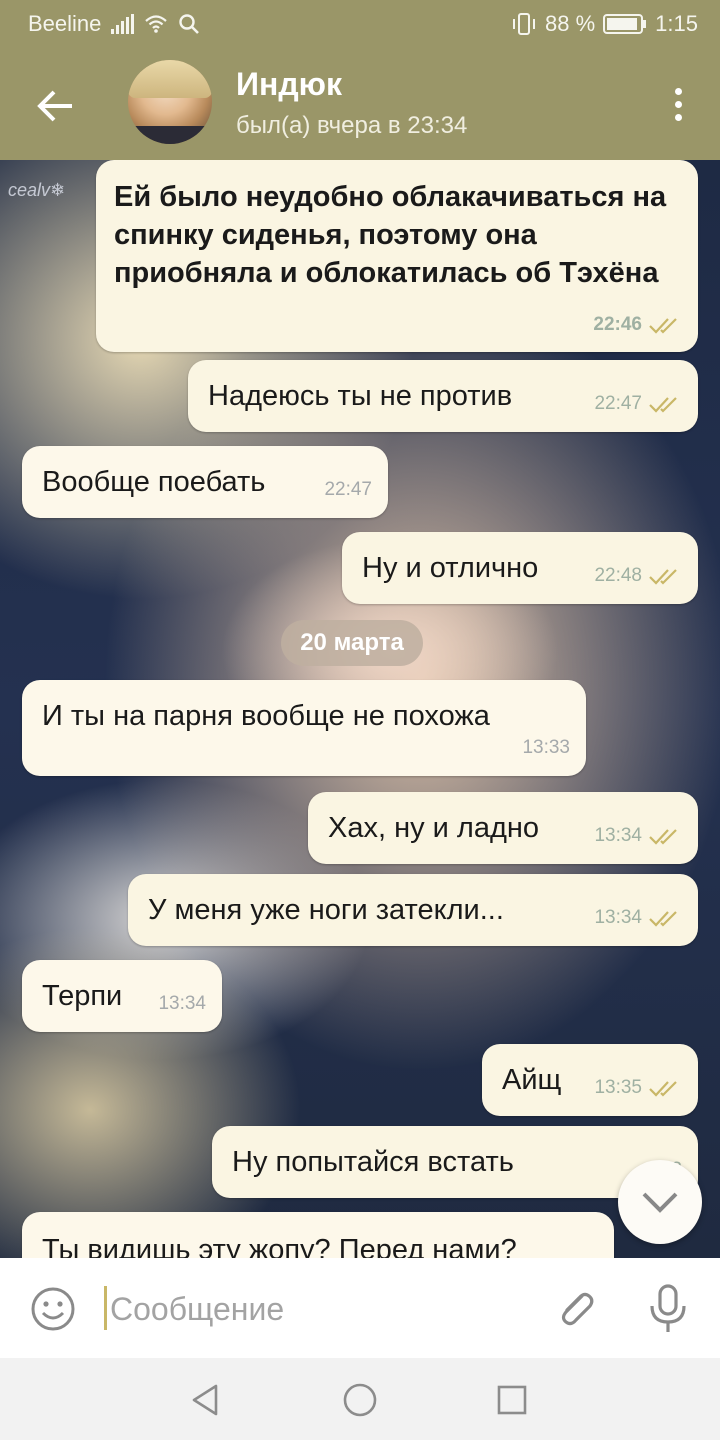 The height and width of the screenshot is (1440, 720). I want to click on voice-record-button, so click(668, 1308).